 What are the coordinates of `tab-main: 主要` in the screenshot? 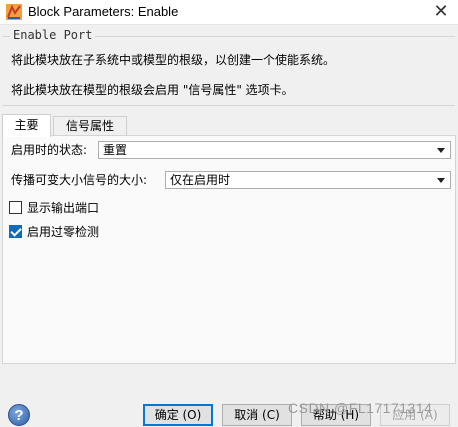 It's located at (26, 125).